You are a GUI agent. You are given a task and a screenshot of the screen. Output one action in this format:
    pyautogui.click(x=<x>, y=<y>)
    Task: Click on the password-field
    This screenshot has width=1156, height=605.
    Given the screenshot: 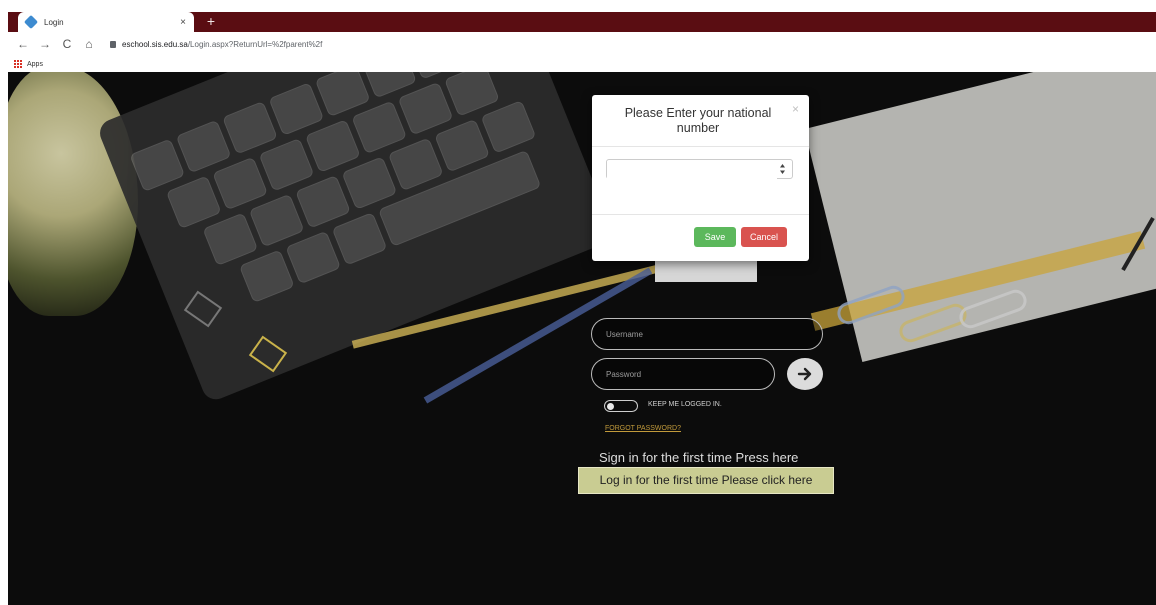 What is the action you would take?
    pyautogui.click(x=683, y=374)
    